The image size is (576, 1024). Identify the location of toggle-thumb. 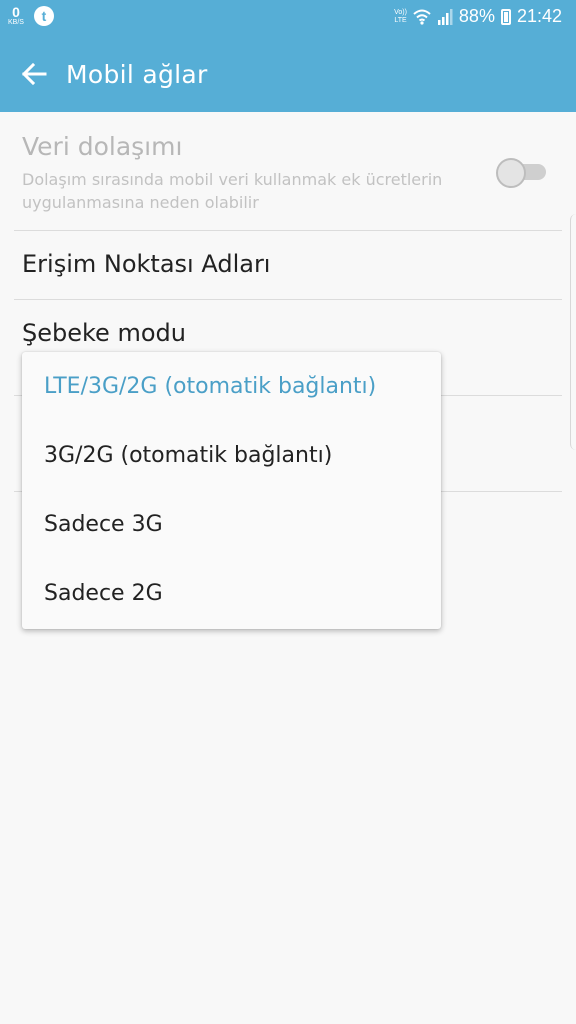
(511, 173).